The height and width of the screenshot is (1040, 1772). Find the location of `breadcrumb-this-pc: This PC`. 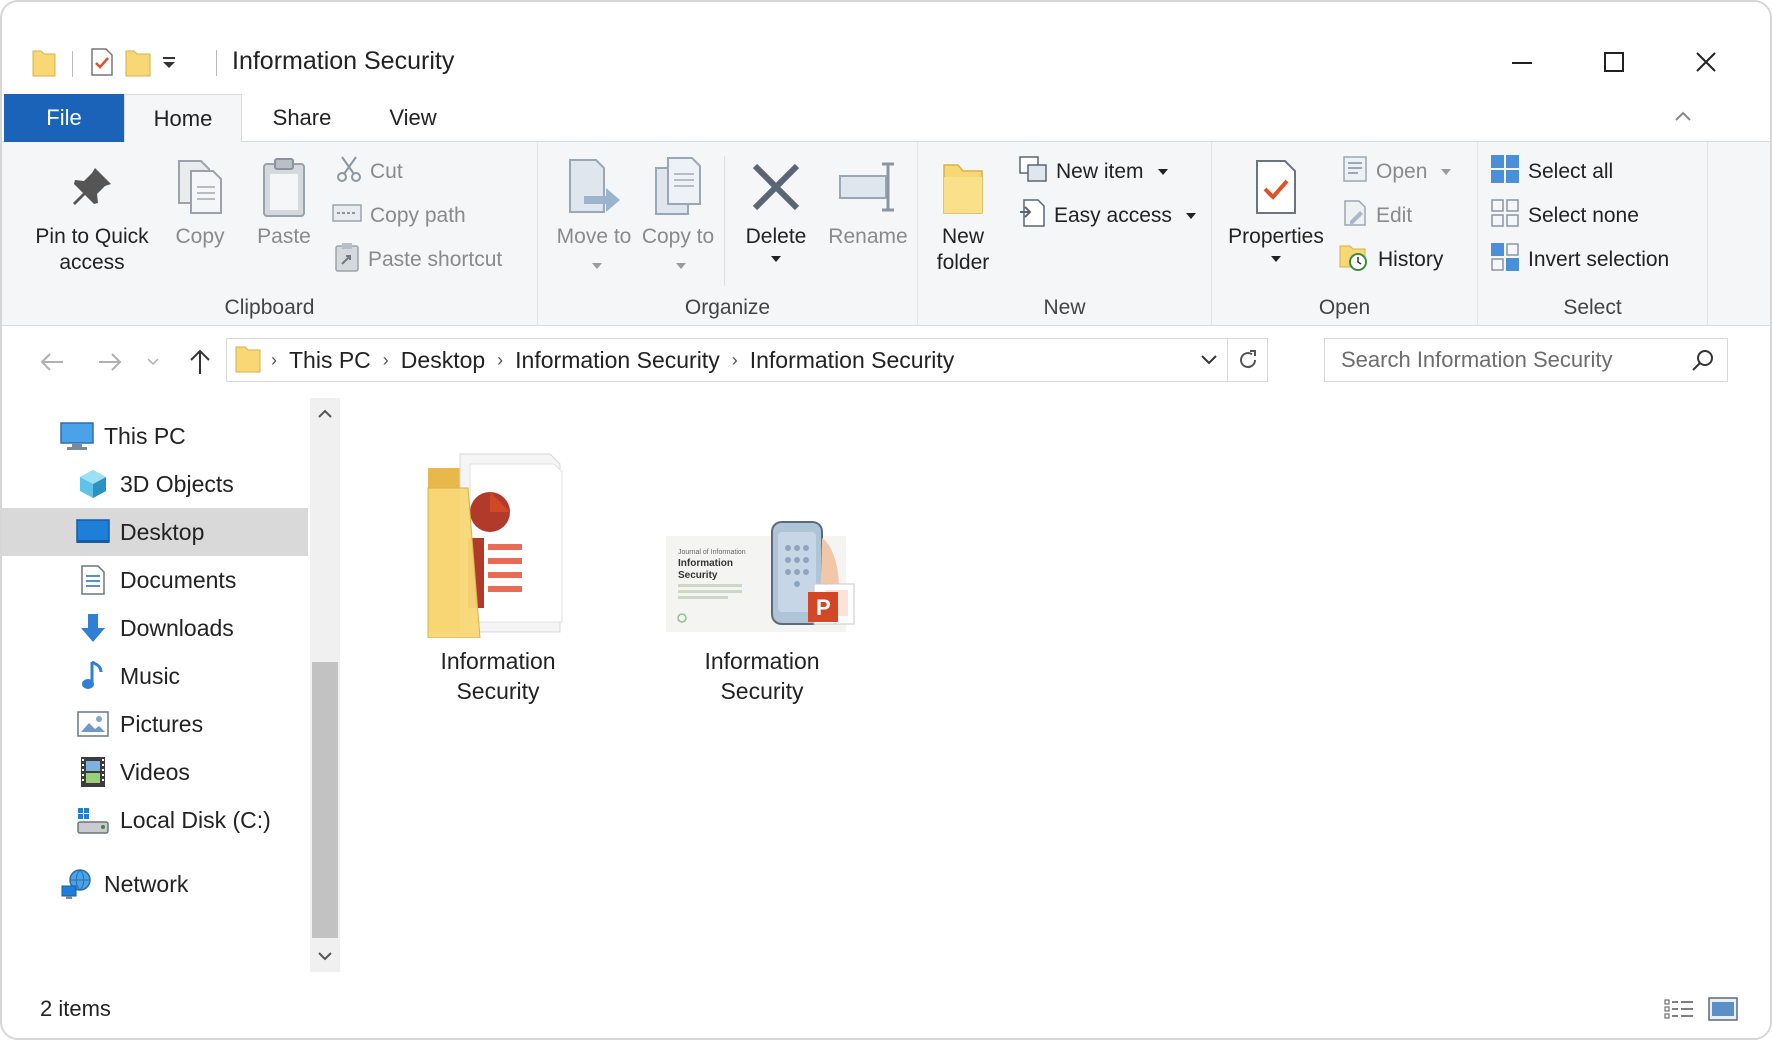

breadcrumb-this-pc: This PC is located at coordinates (330, 360).